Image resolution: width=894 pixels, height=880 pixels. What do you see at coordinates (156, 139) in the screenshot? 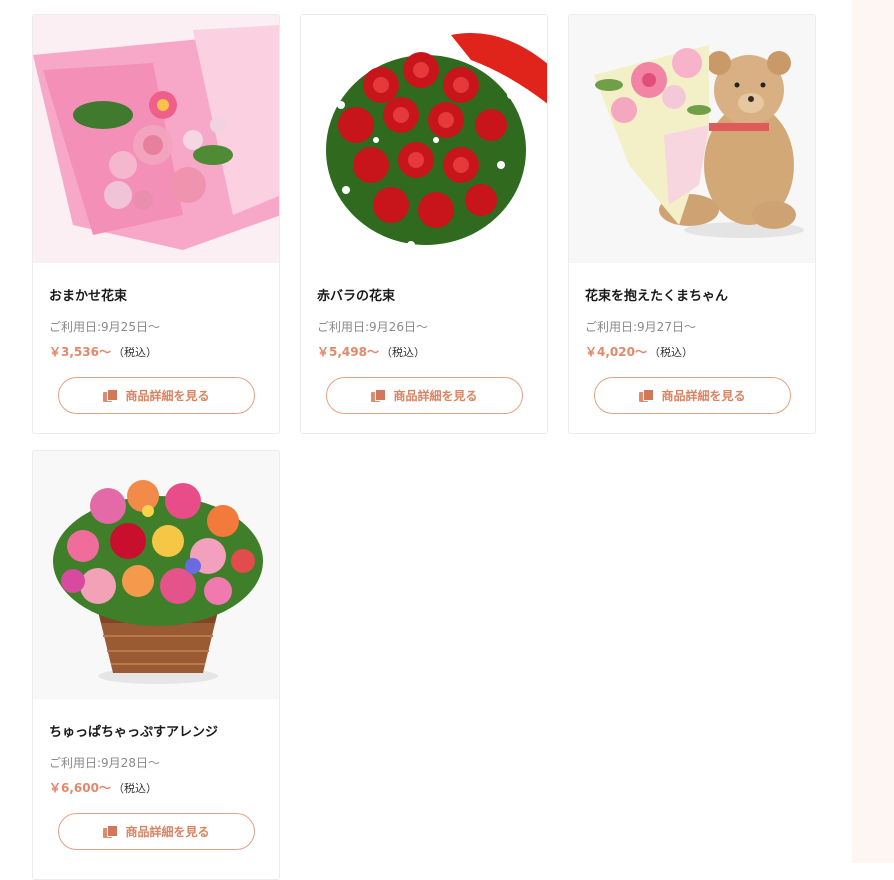
I see `product-image-pink-bouquet` at bounding box center [156, 139].